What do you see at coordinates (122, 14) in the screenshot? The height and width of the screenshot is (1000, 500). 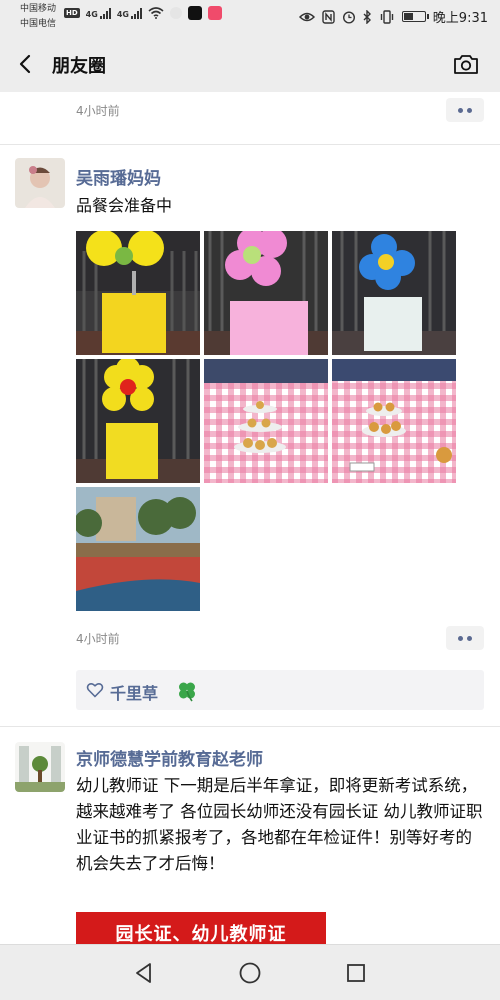 I see `network-type-2: 4G` at bounding box center [122, 14].